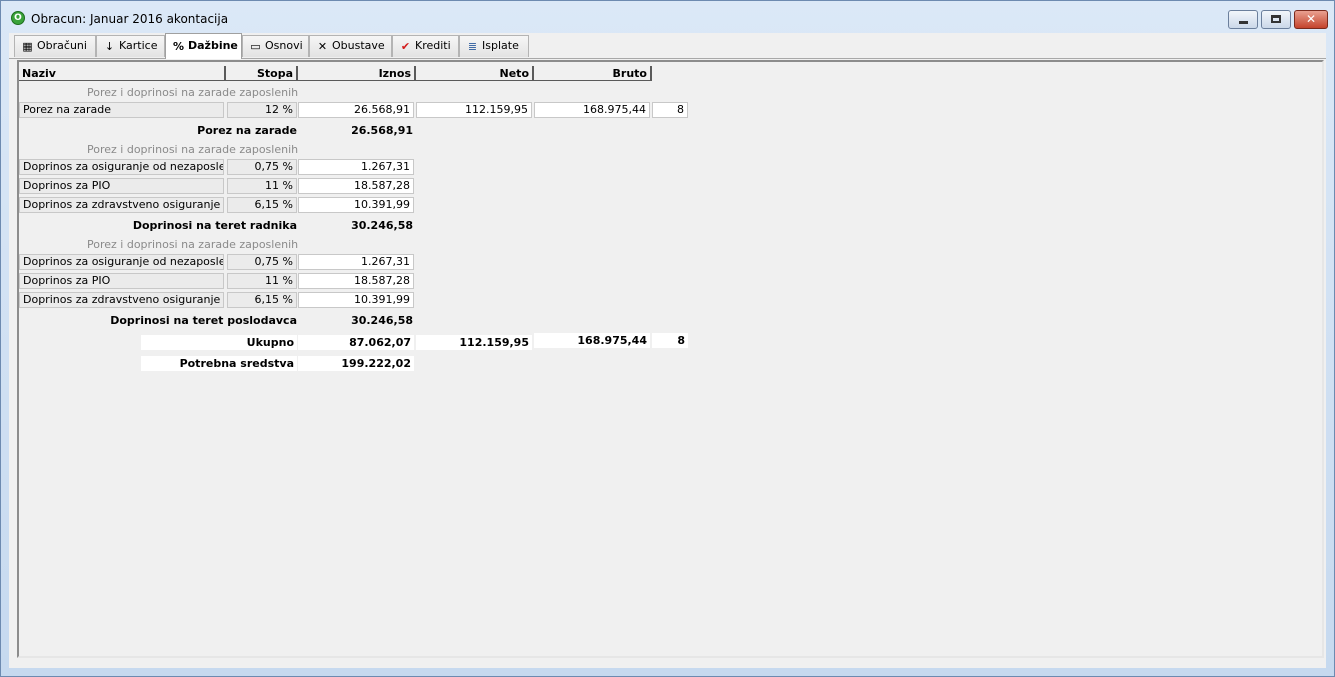  I want to click on porez-neto: 112.159,95, so click(474, 110).